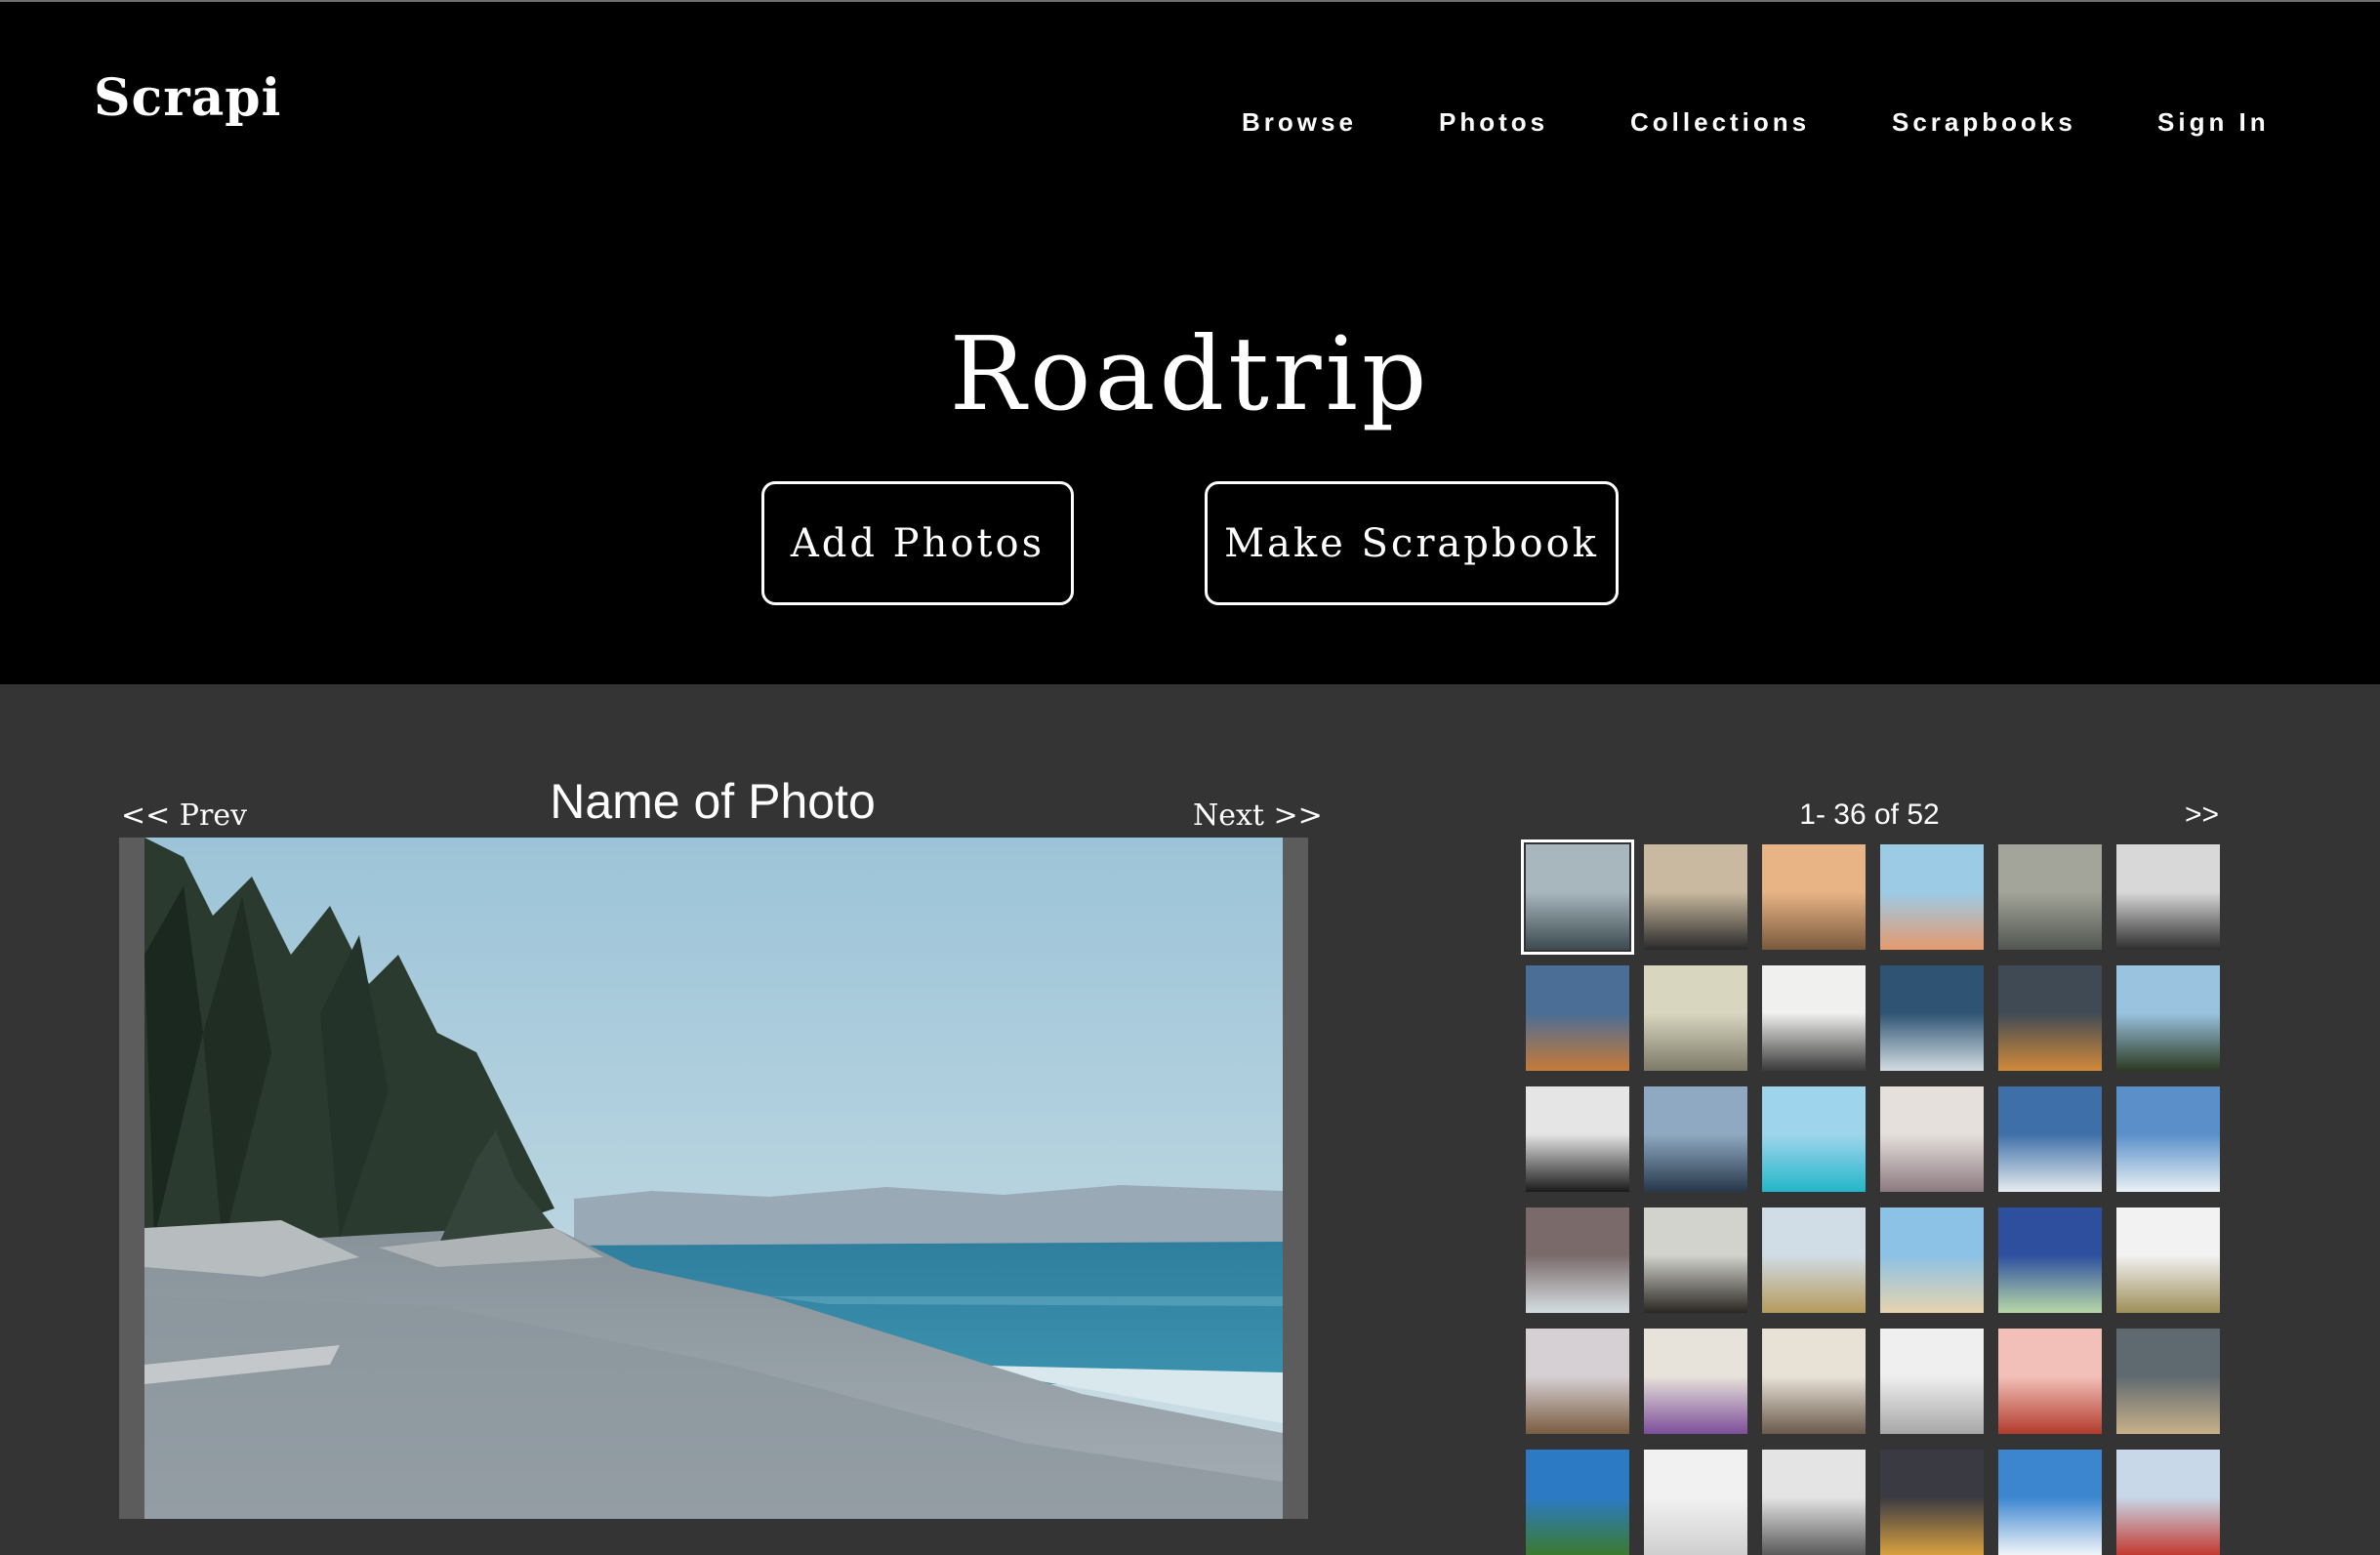 The width and height of the screenshot is (2380, 1555). What do you see at coordinates (2213, 122) in the screenshot?
I see `nav-item-sign-in: Sign In` at bounding box center [2213, 122].